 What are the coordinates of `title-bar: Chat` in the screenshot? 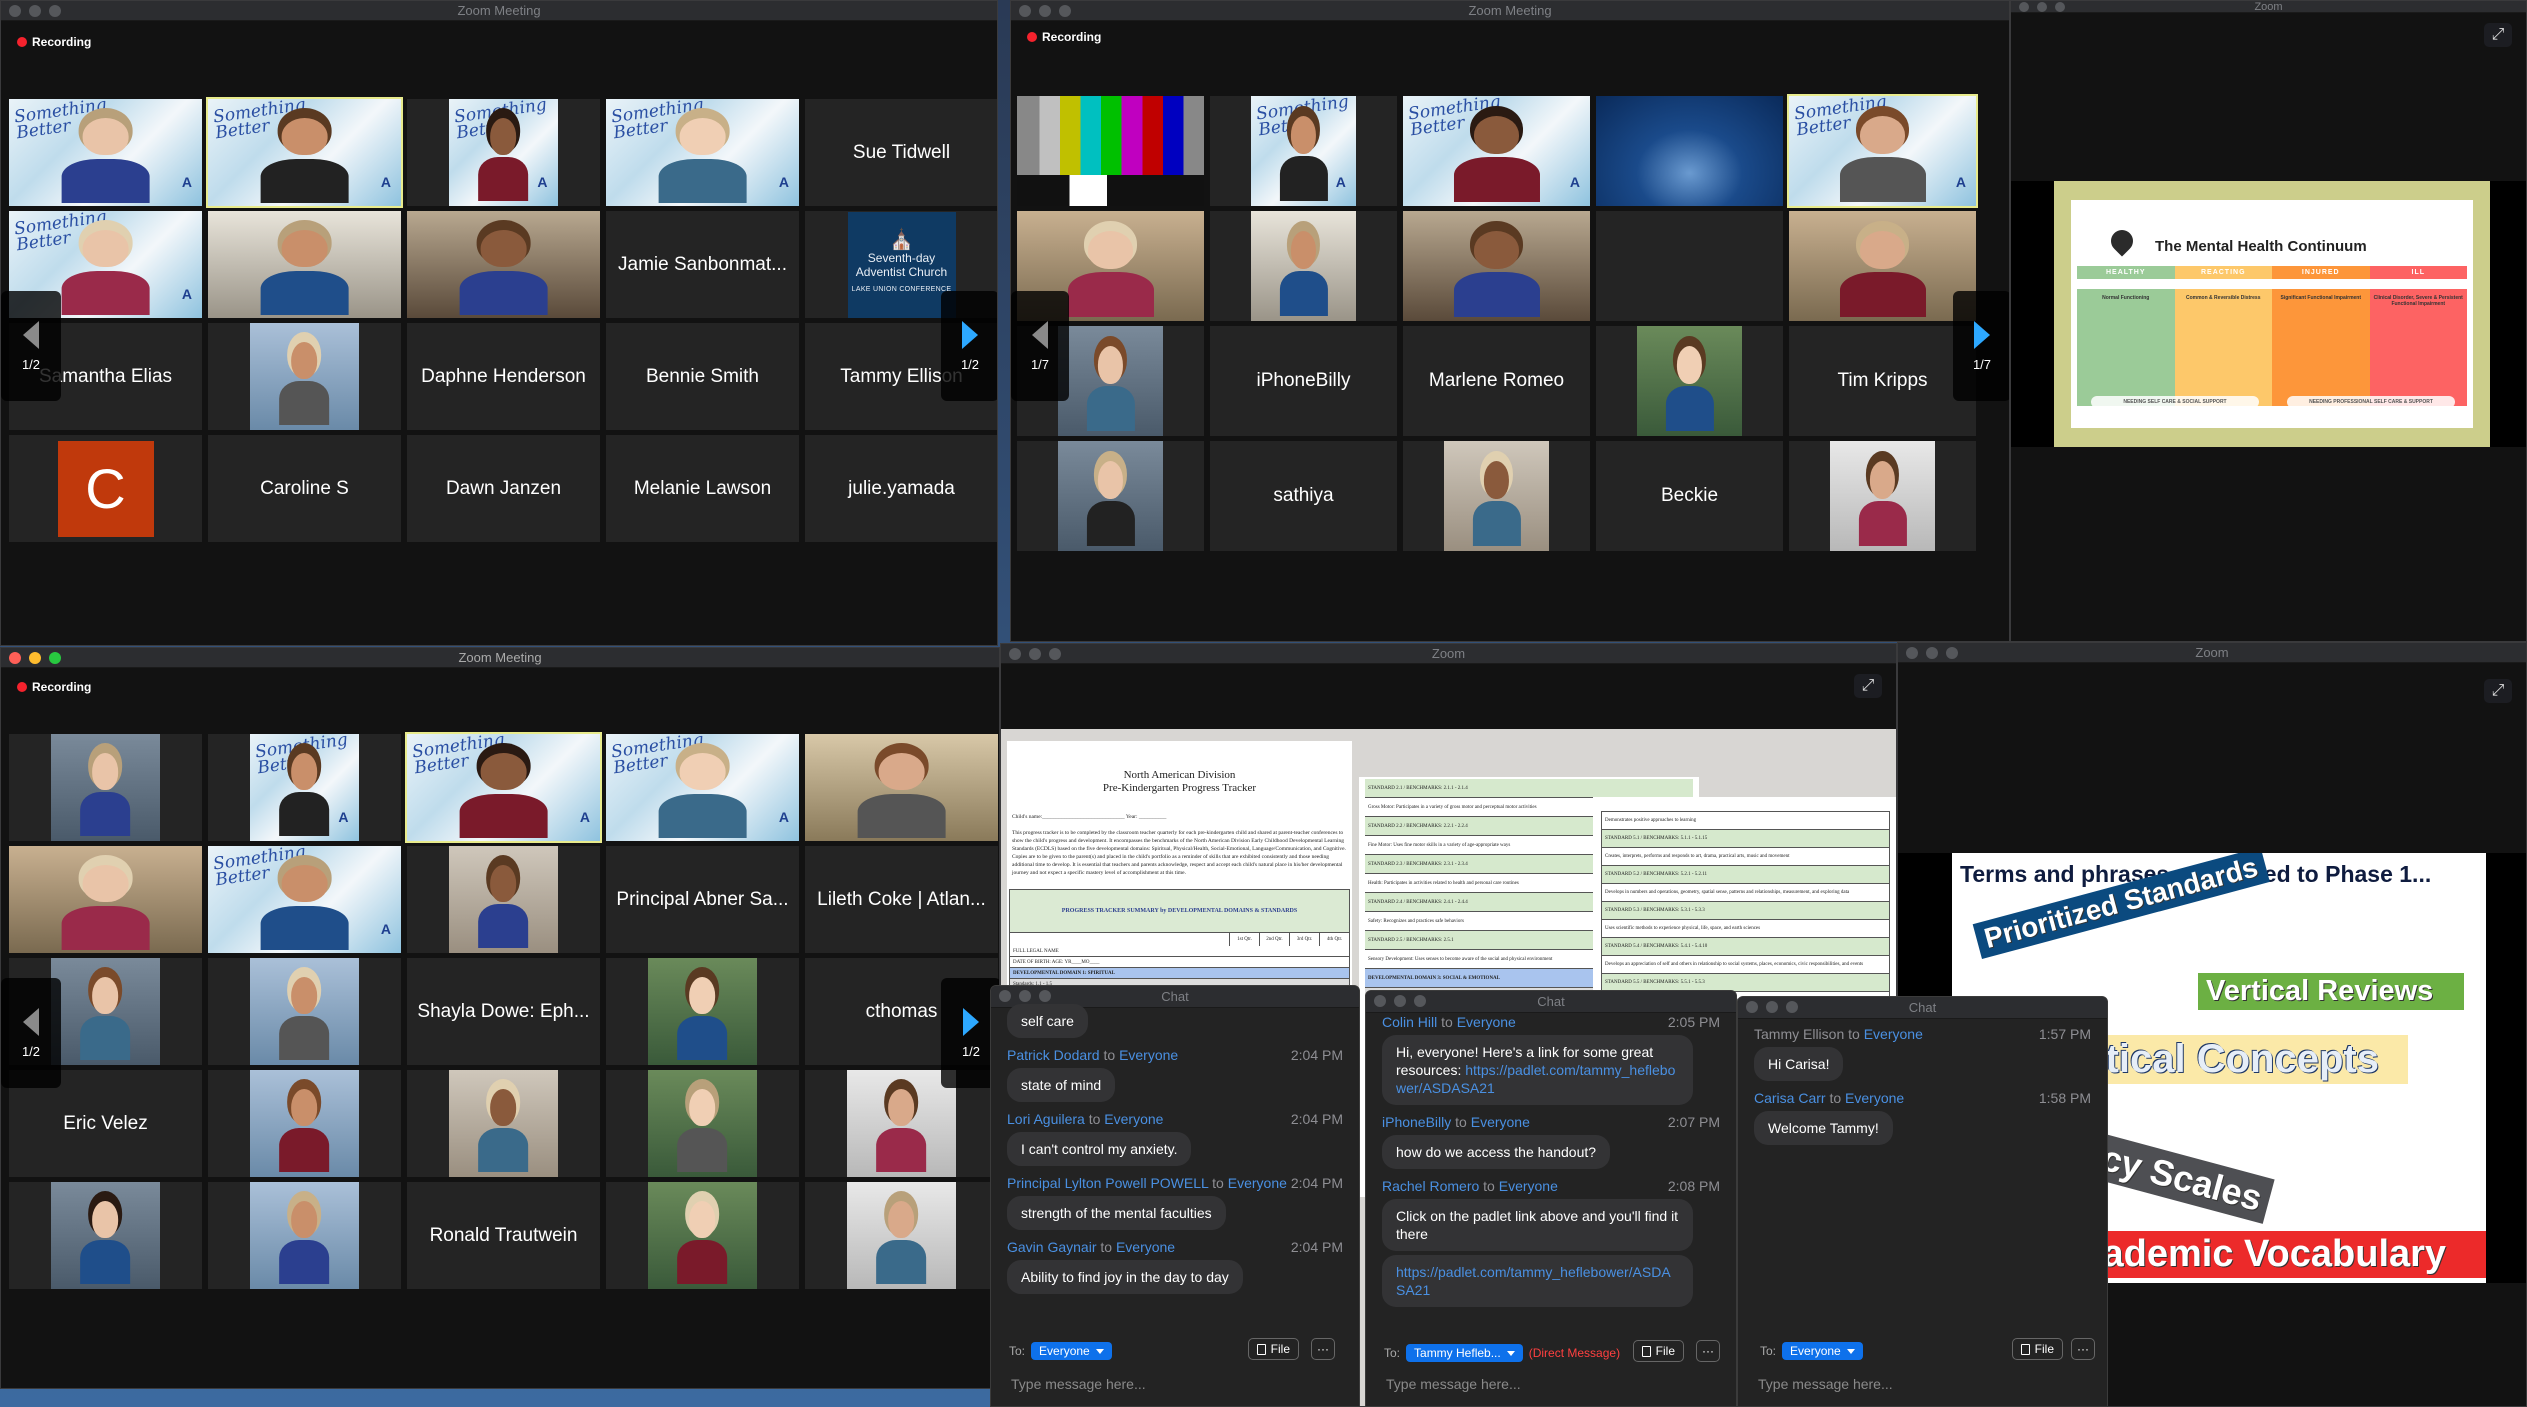 It's located at (1922, 1008).